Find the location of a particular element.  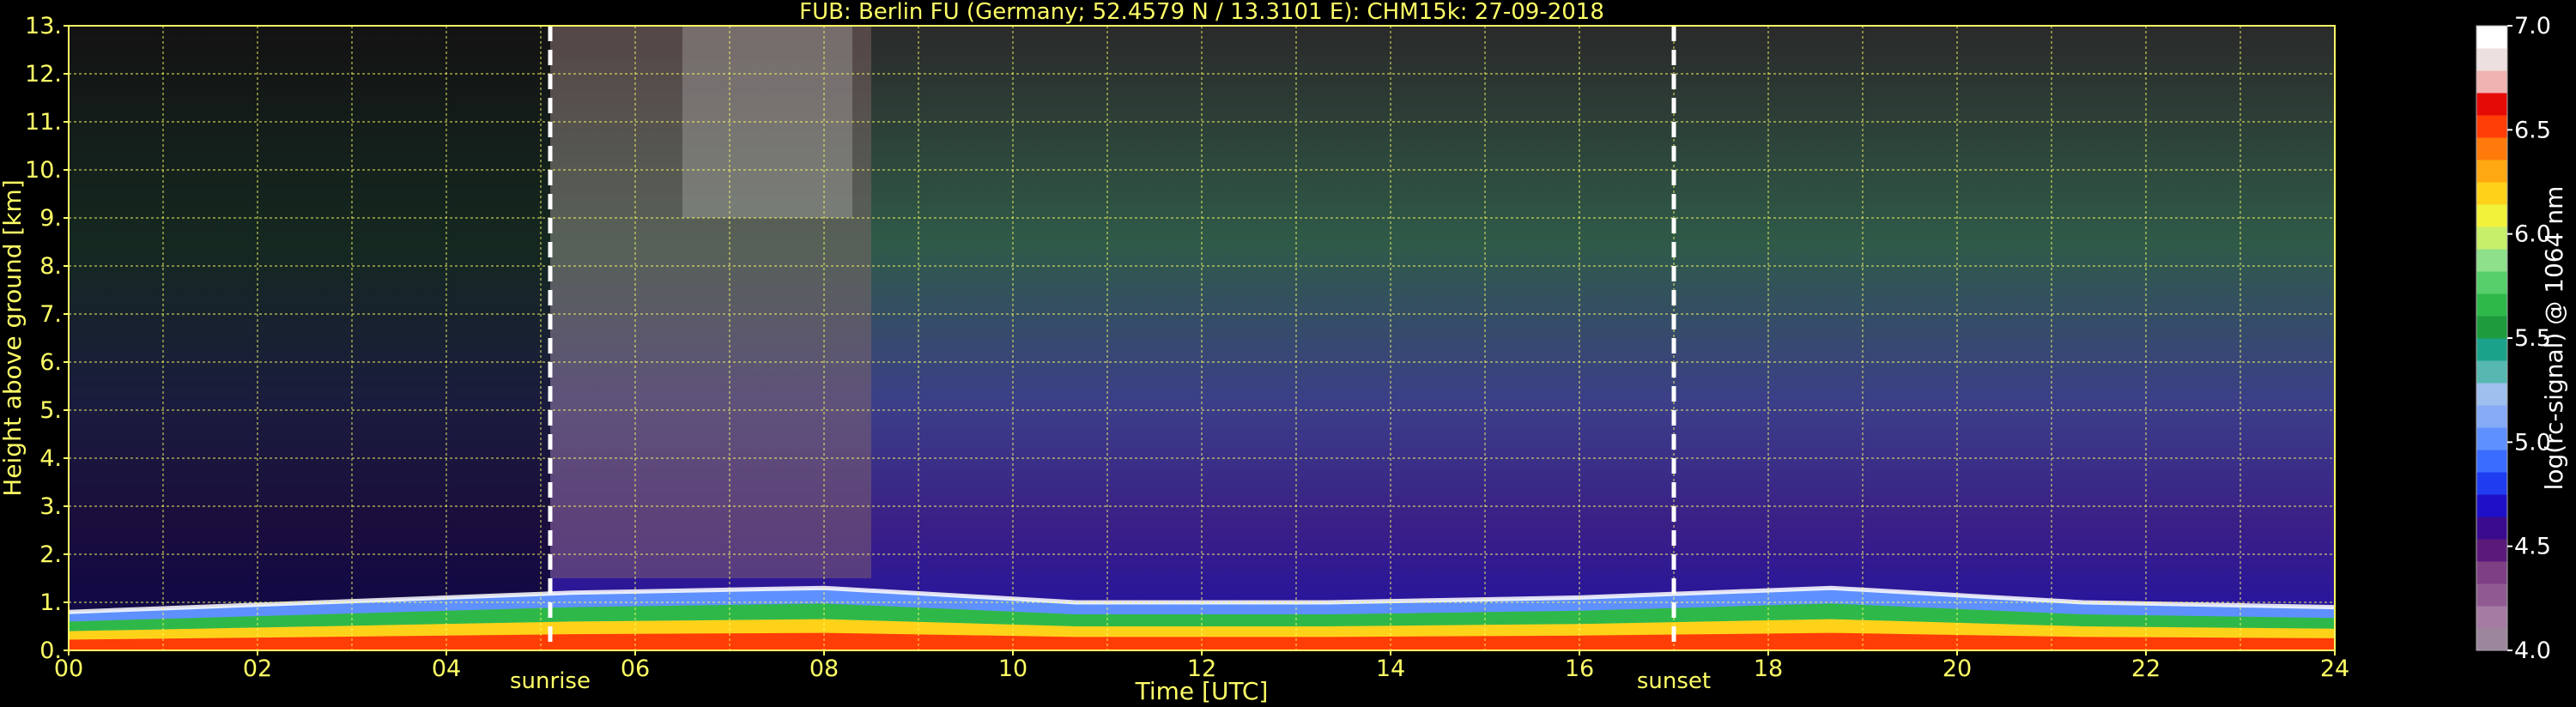

y-tick-label: 11. is located at coordinates (43, 123).